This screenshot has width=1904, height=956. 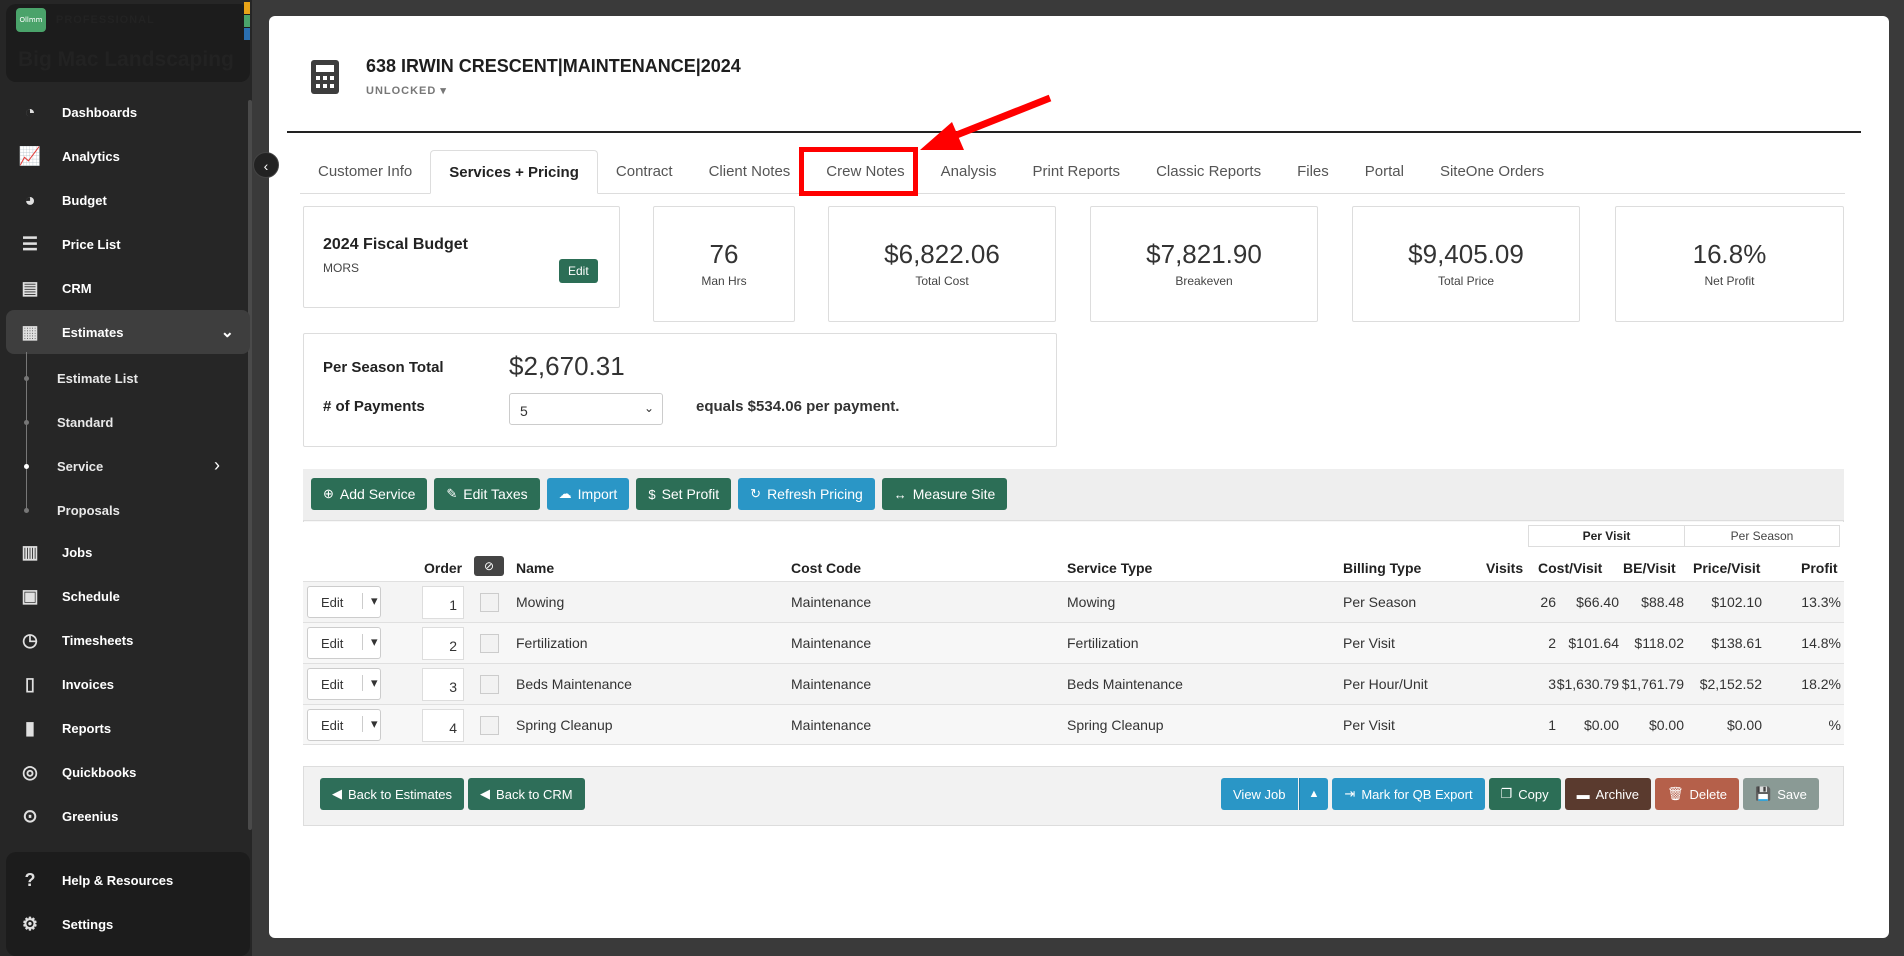 I want to click on budget-edit-button: Edit, so click(x=578, y=271).